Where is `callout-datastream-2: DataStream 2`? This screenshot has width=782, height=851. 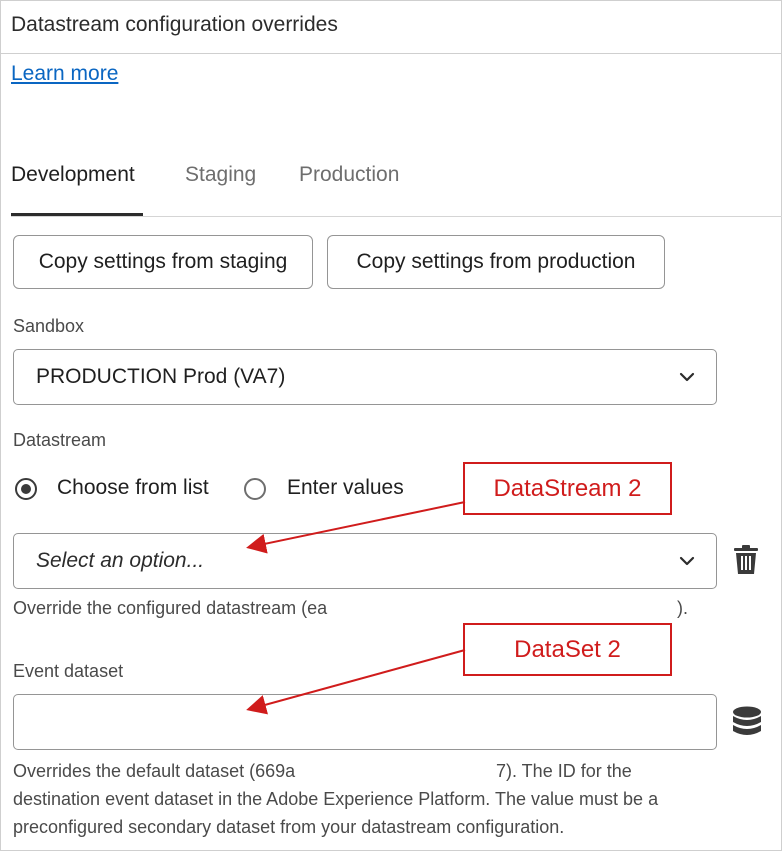 callout-datastream-2: DataStream 2 is located at coordinates (567, 488).